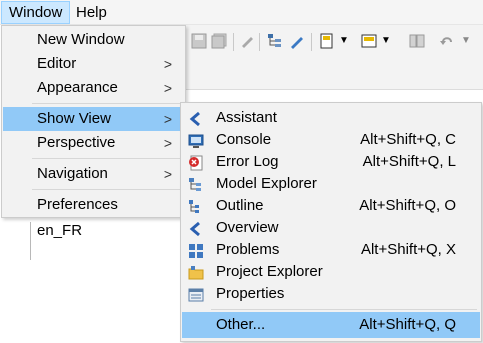 This screenshot has height=343, width=483. Describe the element at coordinates (247, 41) in the screenshot. I see `edit-icon` at that location.